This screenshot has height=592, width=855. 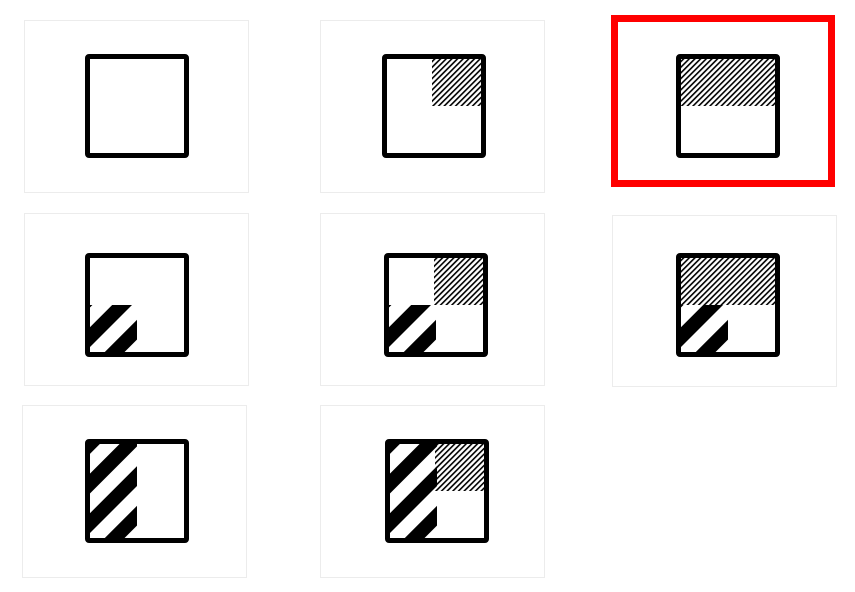 I want to click on pattern-option-coarse-bottom-left, so click(x=136, y=299).